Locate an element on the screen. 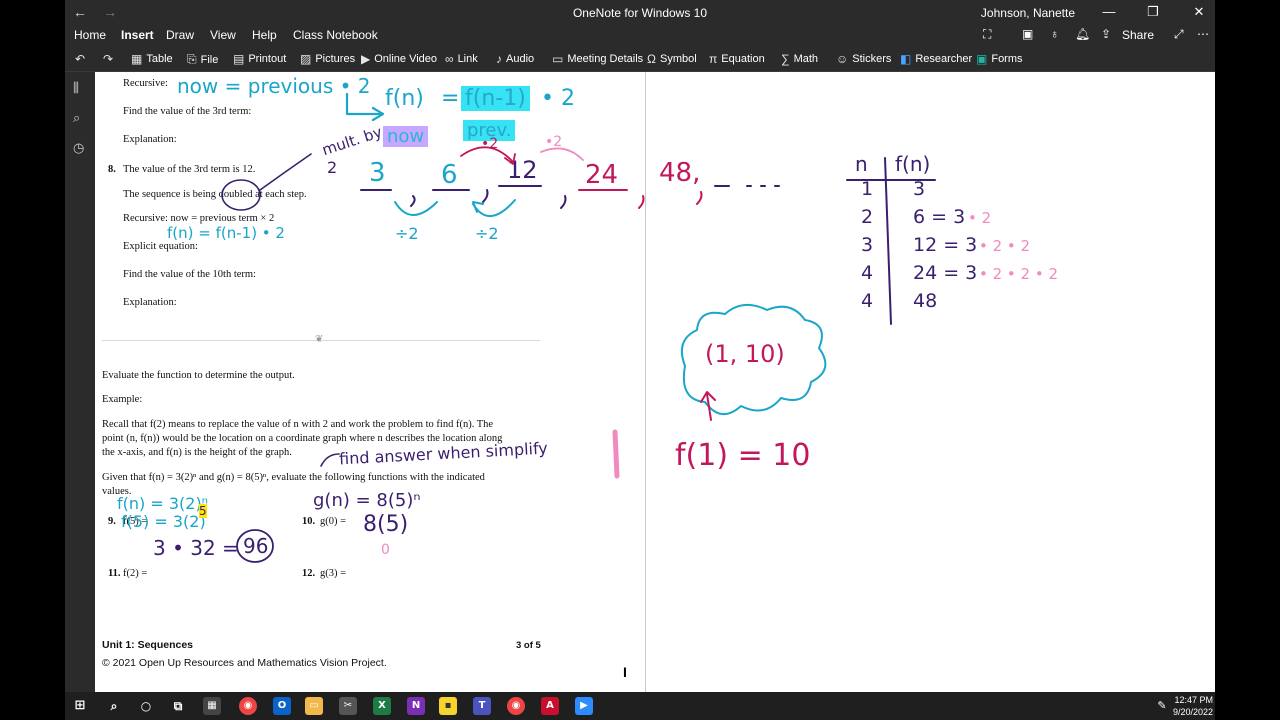  ink-table-n-4: 4 is located at coordinates (867, 273).